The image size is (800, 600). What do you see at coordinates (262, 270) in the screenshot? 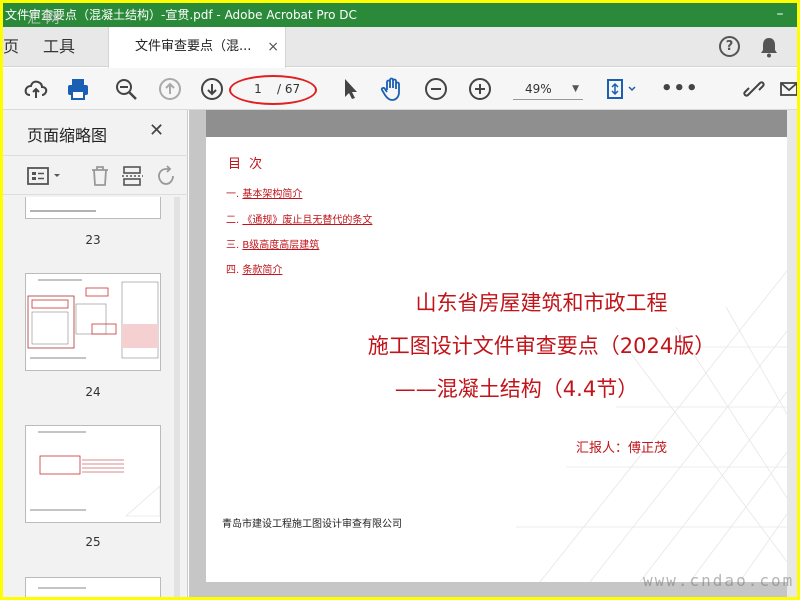
I see `toc-item-text: 条款简介` at bounding box center [262, 270].